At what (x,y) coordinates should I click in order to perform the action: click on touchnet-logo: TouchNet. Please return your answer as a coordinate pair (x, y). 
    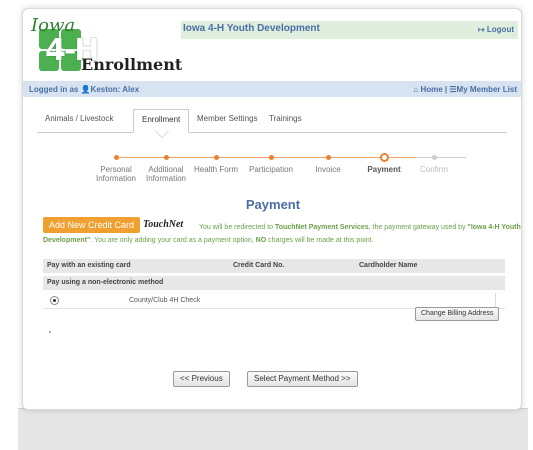
    Looking at the image, I should click on (164, 226).